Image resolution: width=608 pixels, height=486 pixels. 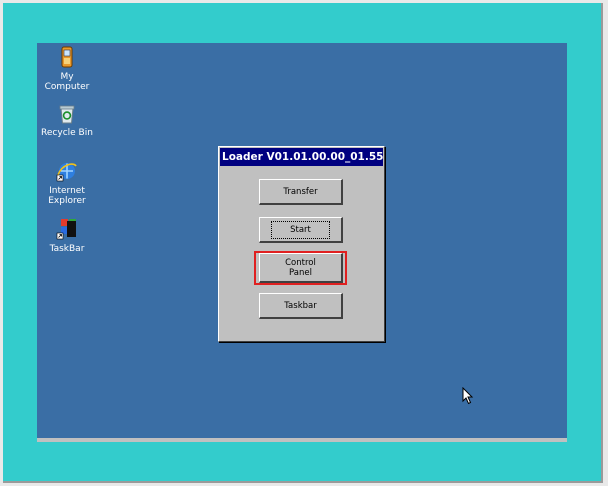 What do you see at coordinates (301, 157) in the screenshot?
I see `dialog-title: Loader V01.01.00.00_01.55` at bounding box center [301, 157].